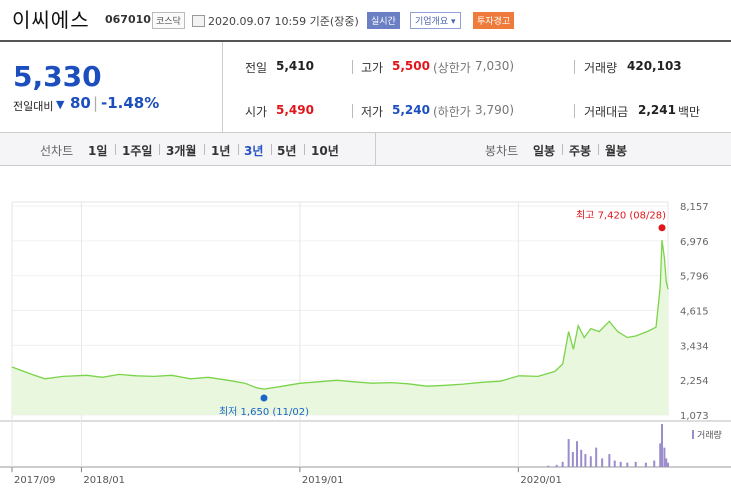 The image size is (731, 493). What do you see at coordinates (606, 112) in the screenshot?
I see `trade-amount-label: 거래대금` at bounding box center [606, 112].